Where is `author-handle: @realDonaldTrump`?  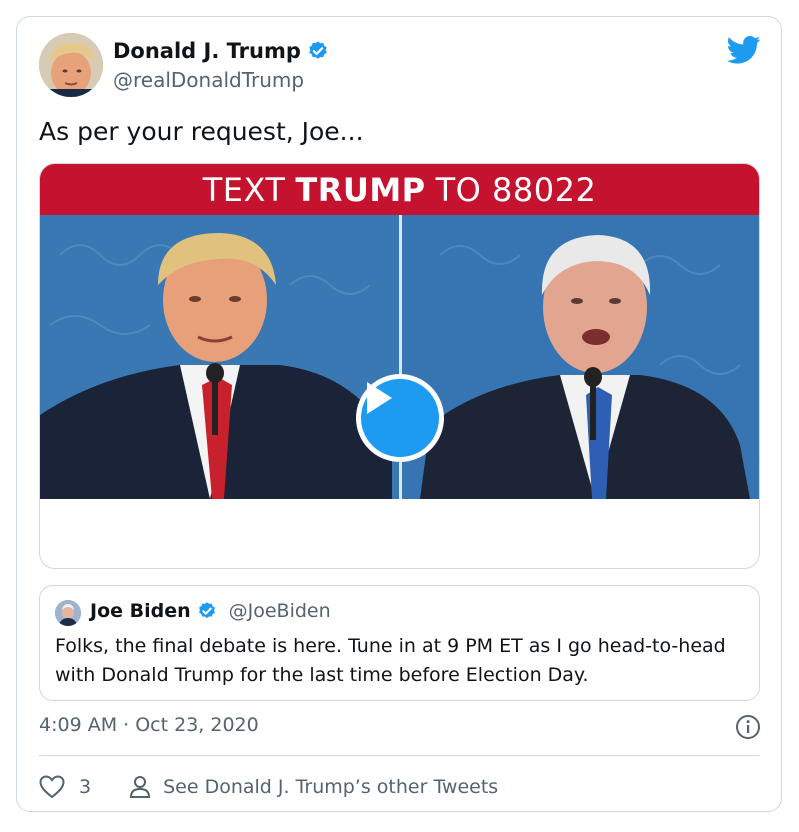
author-handle: @realDonaldTrump is located at coordinates (208, 80).